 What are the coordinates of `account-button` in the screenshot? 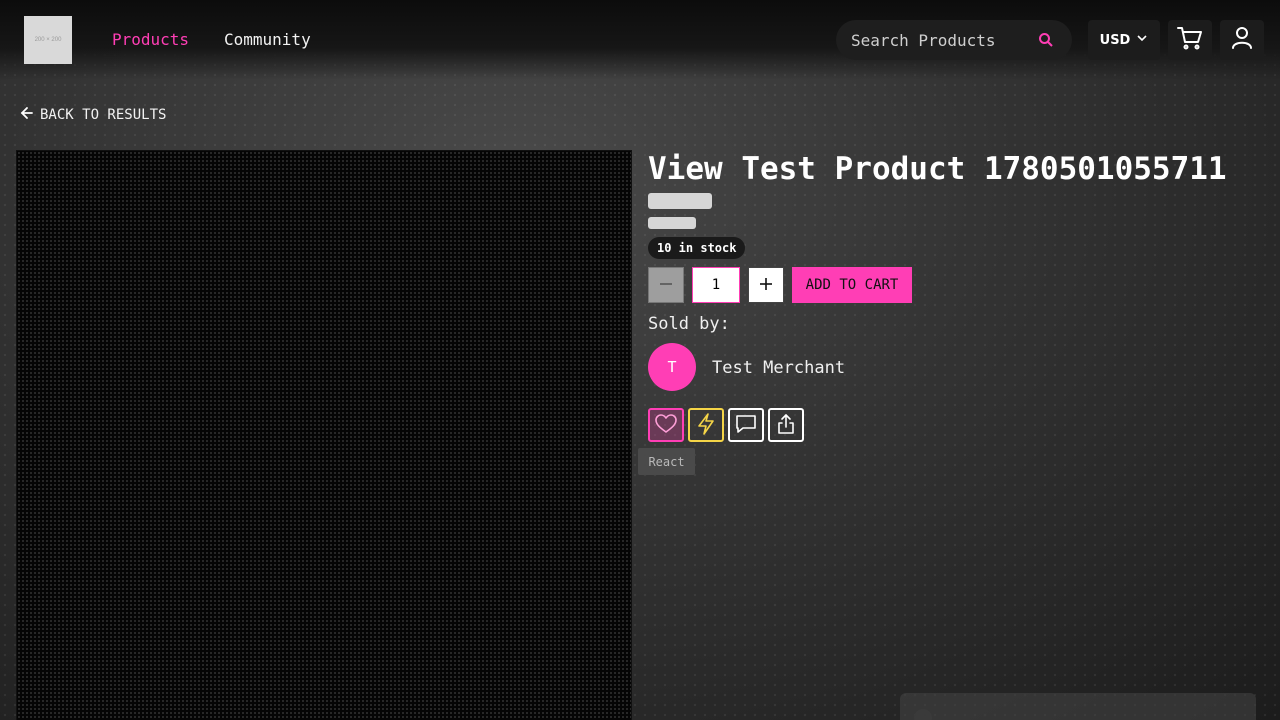 It's located at (1242, 40).